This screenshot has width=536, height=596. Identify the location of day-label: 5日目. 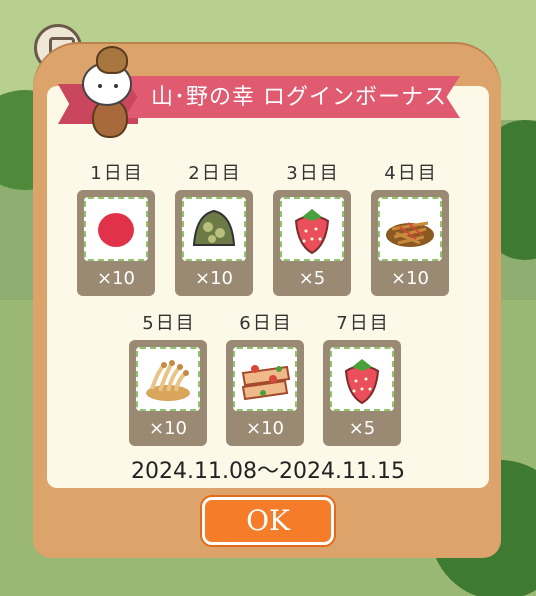
(169, 323).